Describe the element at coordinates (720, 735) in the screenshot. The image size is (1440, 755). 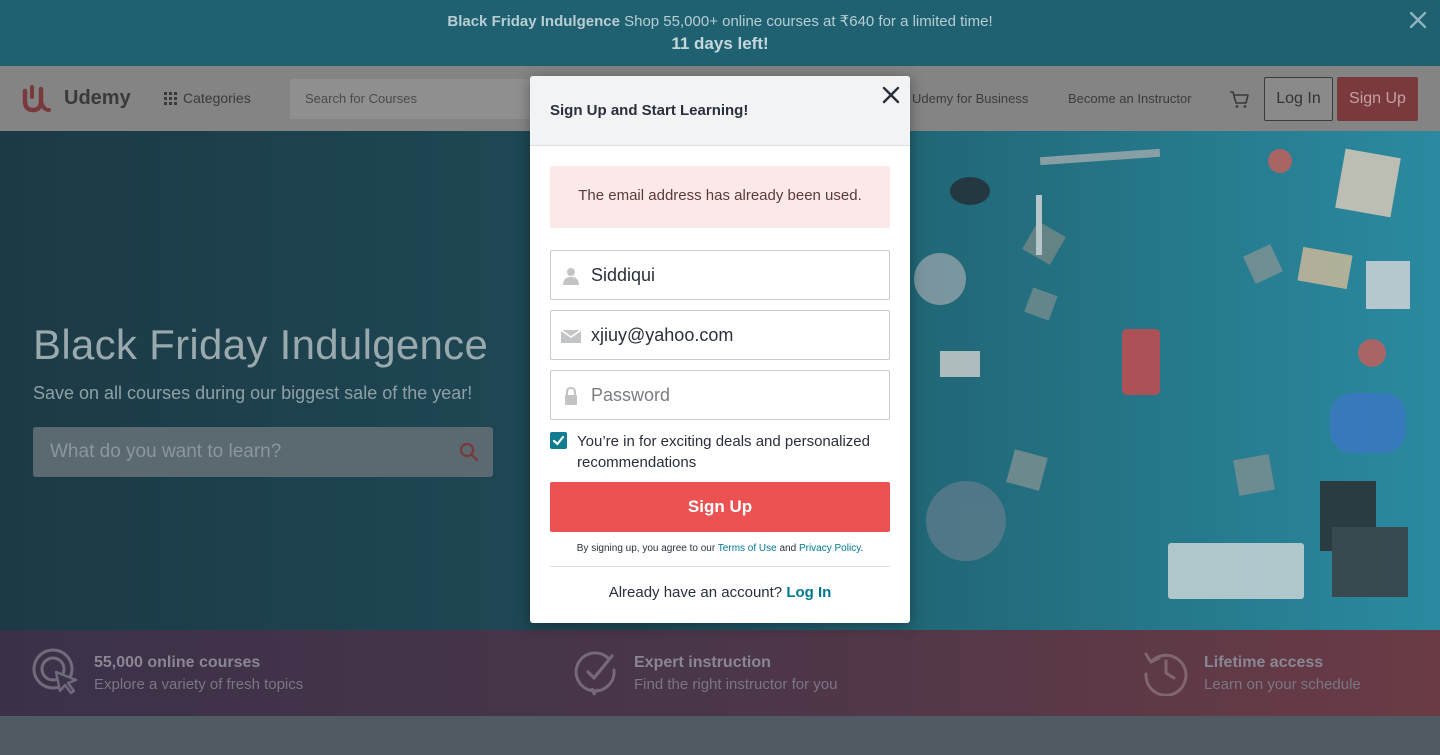
I see `page-bottom` at that location.